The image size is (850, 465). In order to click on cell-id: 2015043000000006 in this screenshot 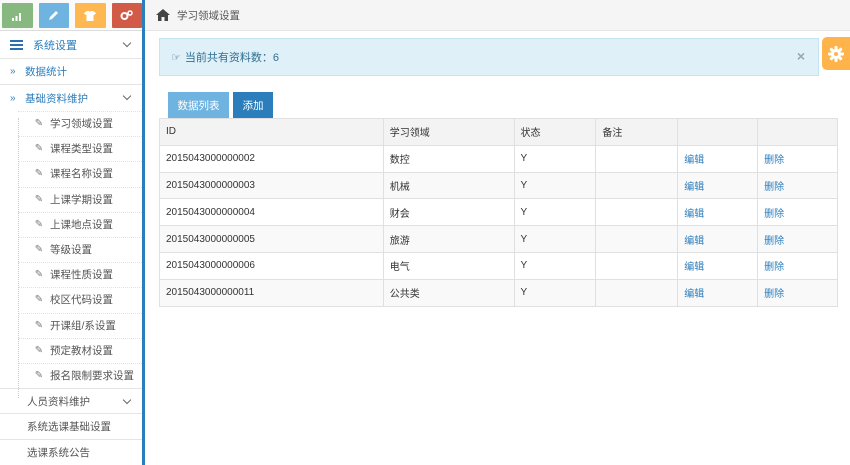, I will do `click(271, 265)`.